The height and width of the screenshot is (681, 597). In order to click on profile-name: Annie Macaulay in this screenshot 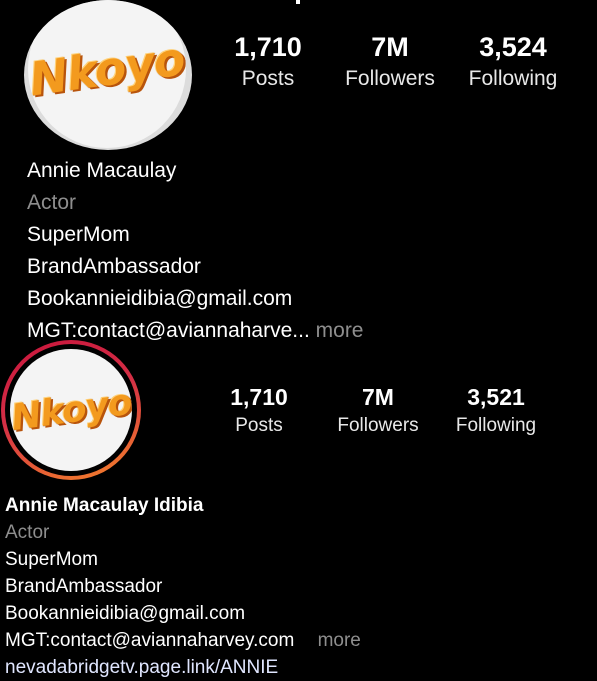, I will do `click(102, 170)`.